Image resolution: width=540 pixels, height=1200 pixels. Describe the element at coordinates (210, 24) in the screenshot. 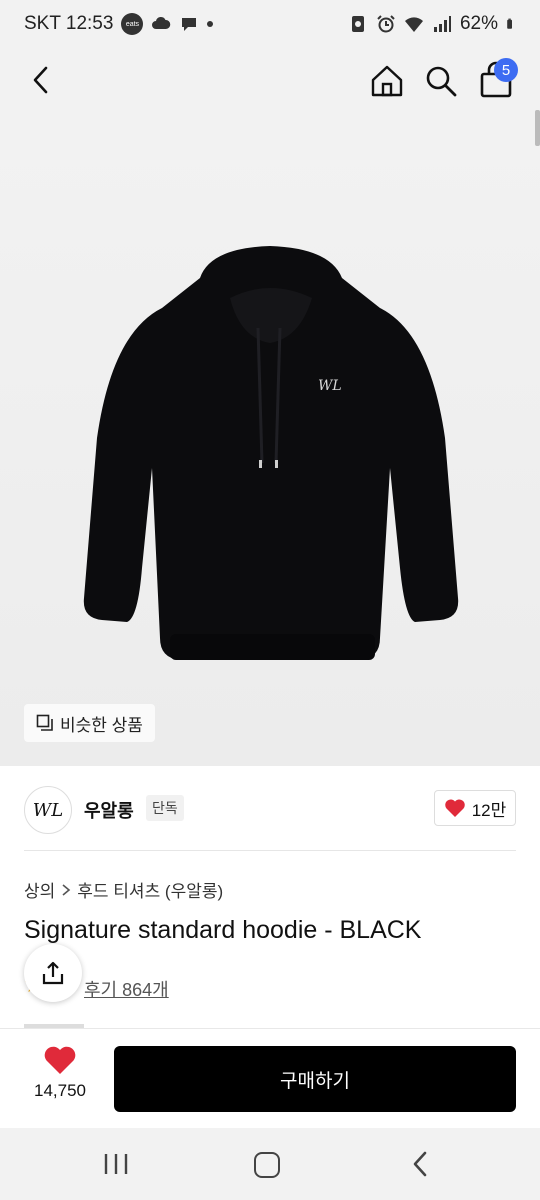

I see `notification-dot` at that location.